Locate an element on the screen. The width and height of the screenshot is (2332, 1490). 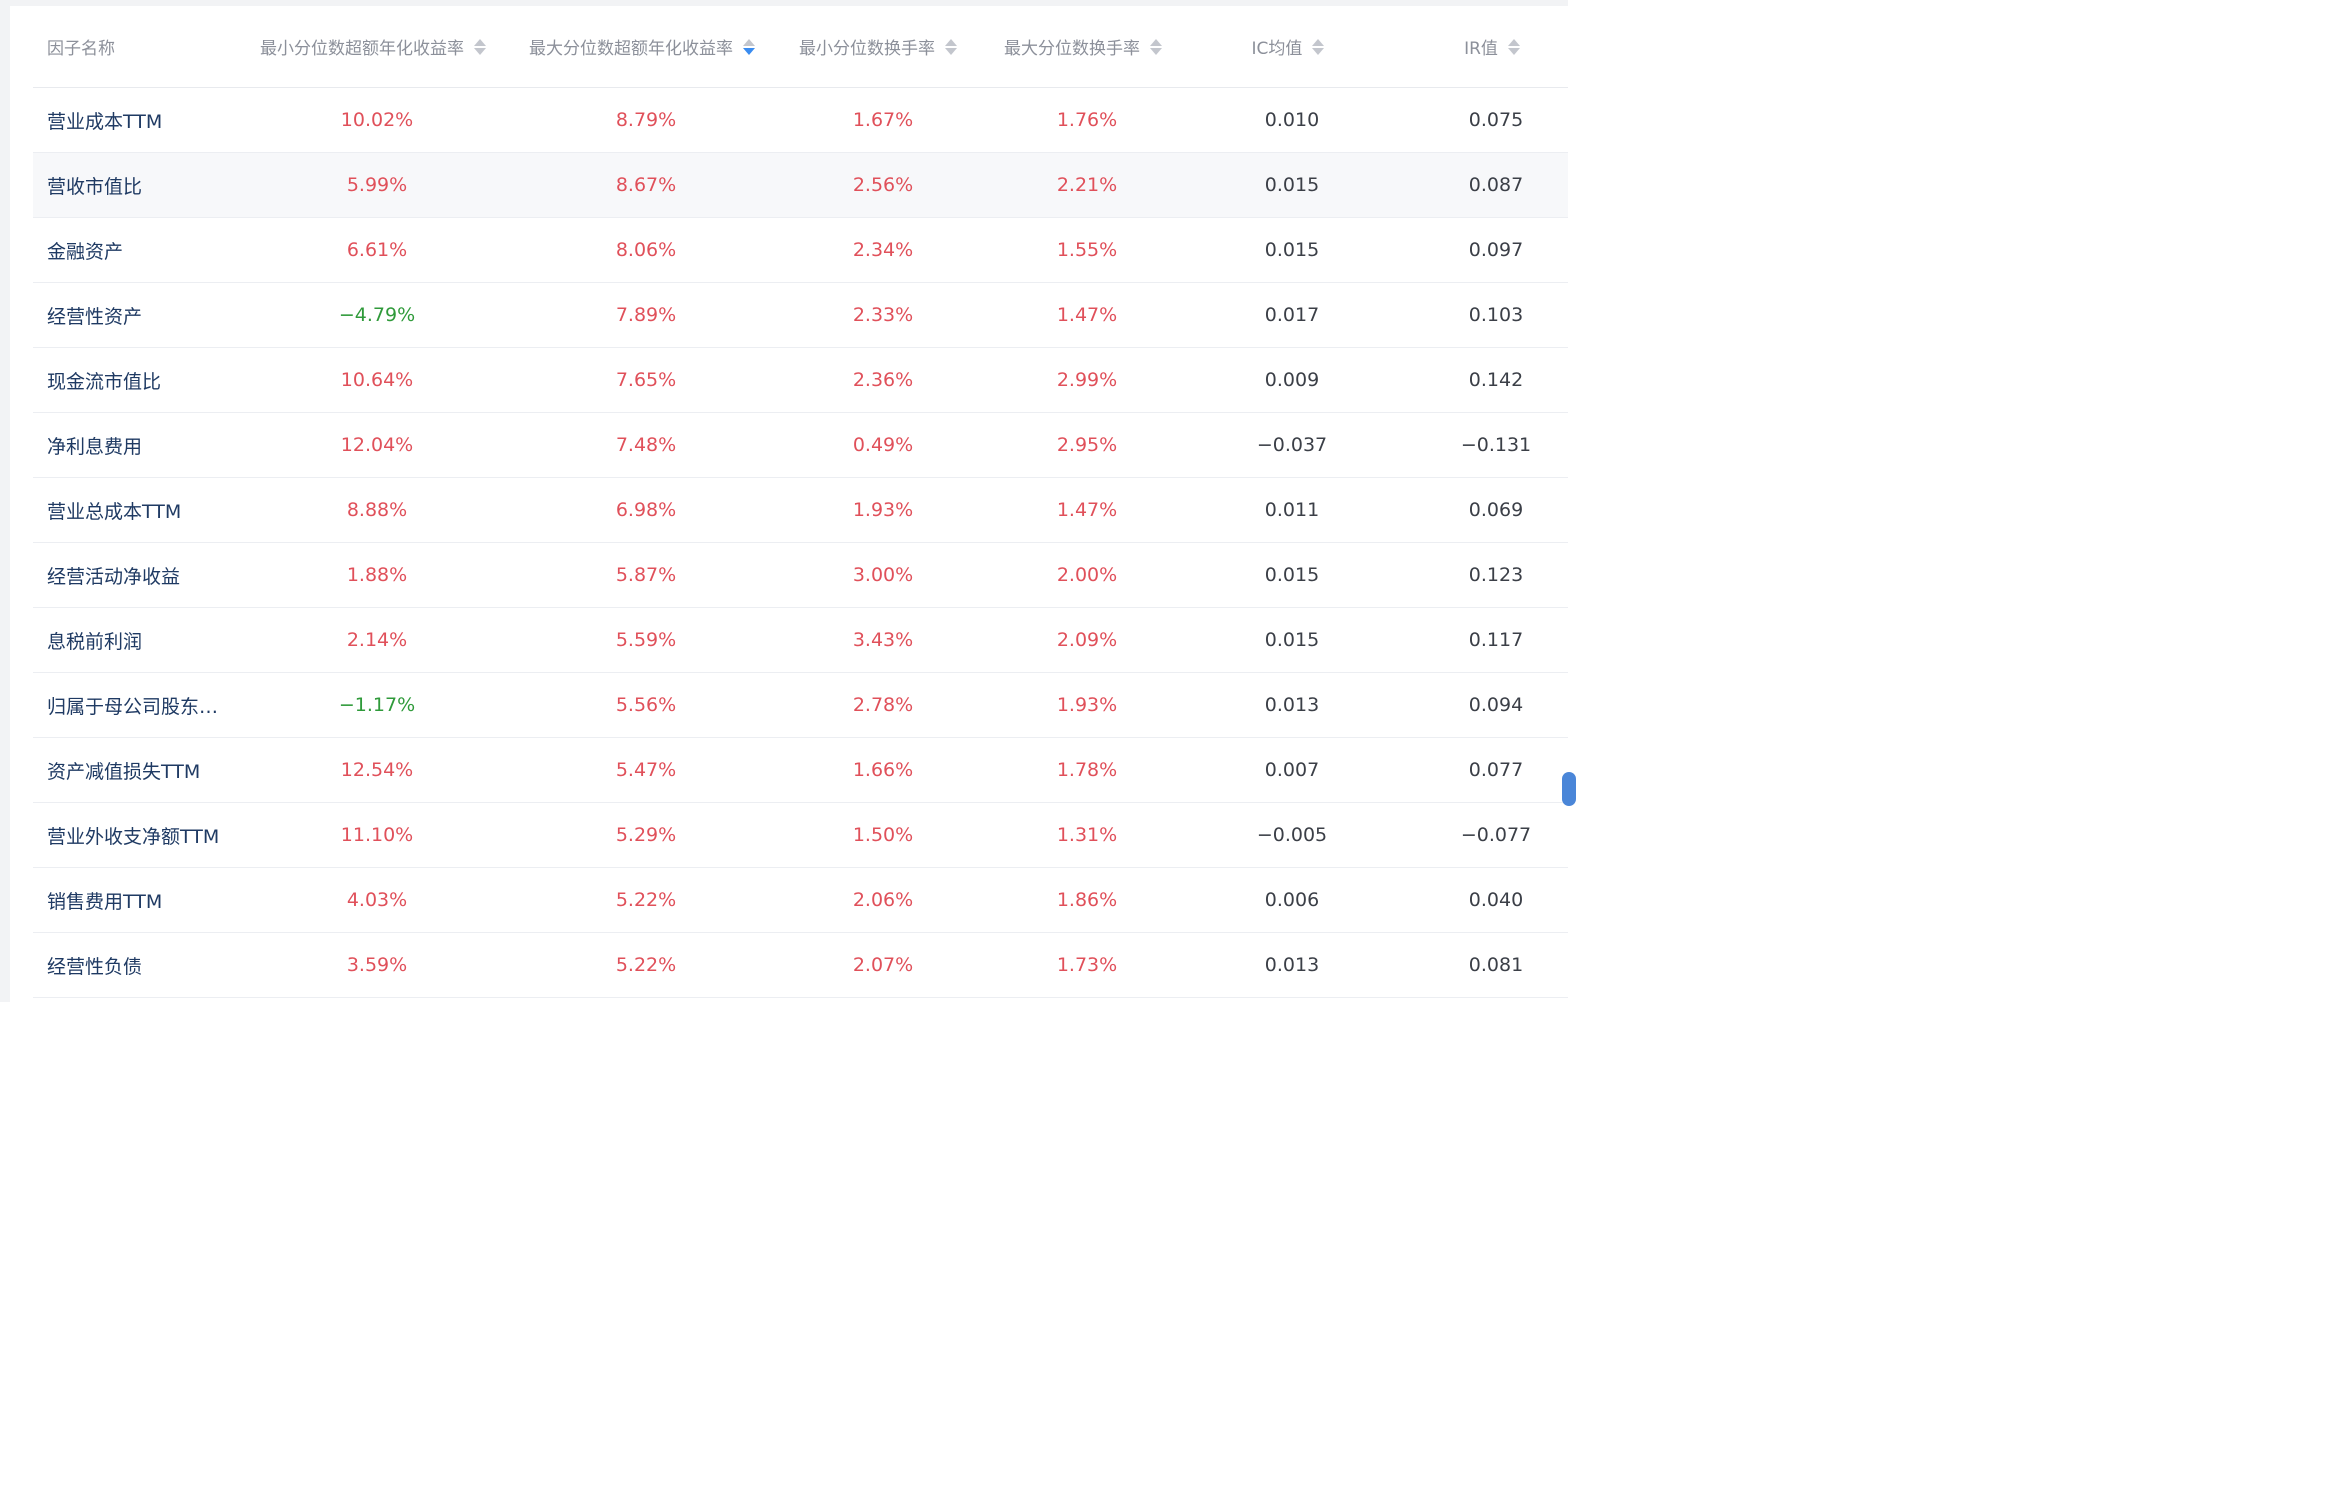
min-excess-cell: 6.61% is located at coordinates (377, 250).